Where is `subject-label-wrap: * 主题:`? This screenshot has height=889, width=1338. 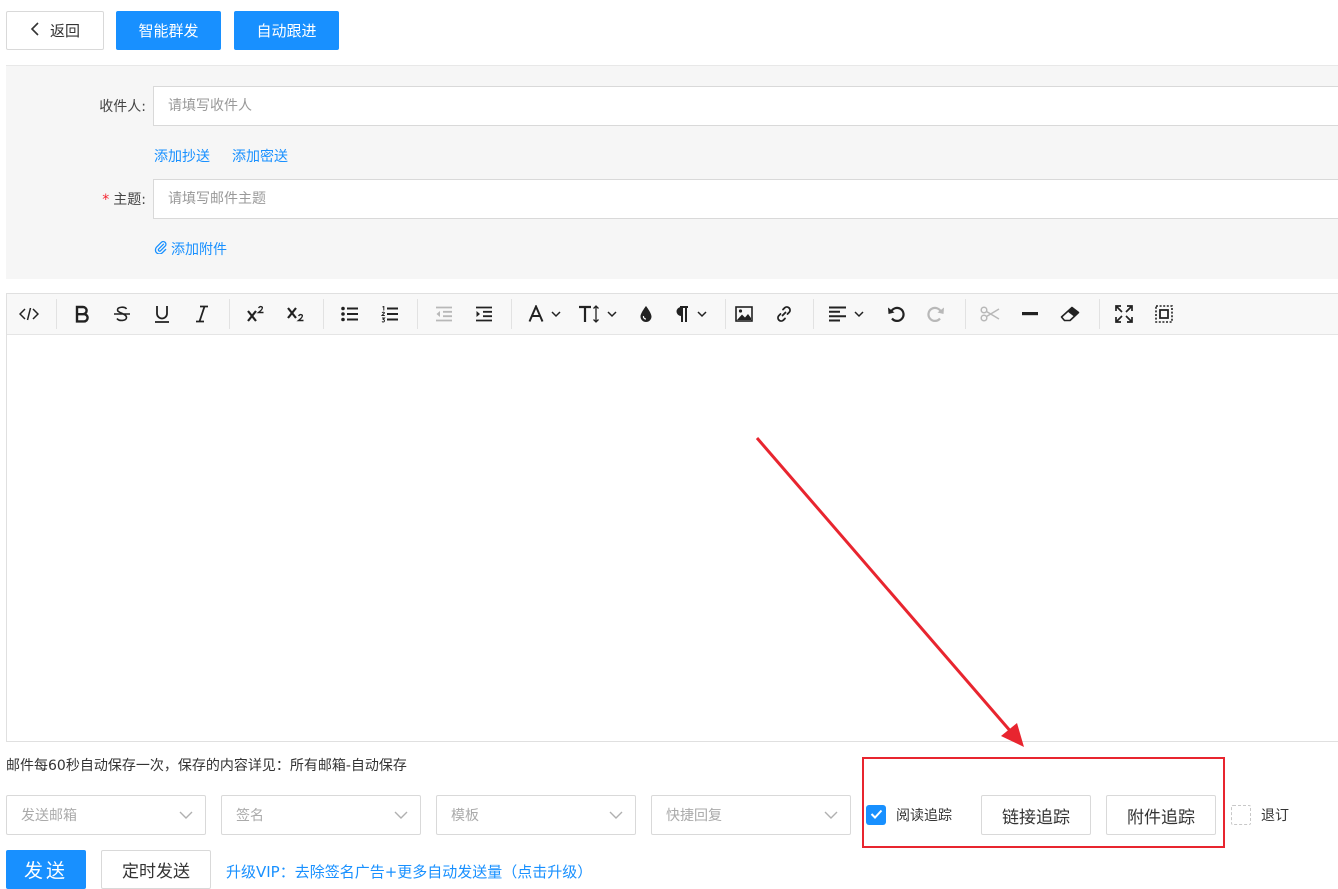 subject-label-wrap: * 主题: is located at coordinates (111, 199).